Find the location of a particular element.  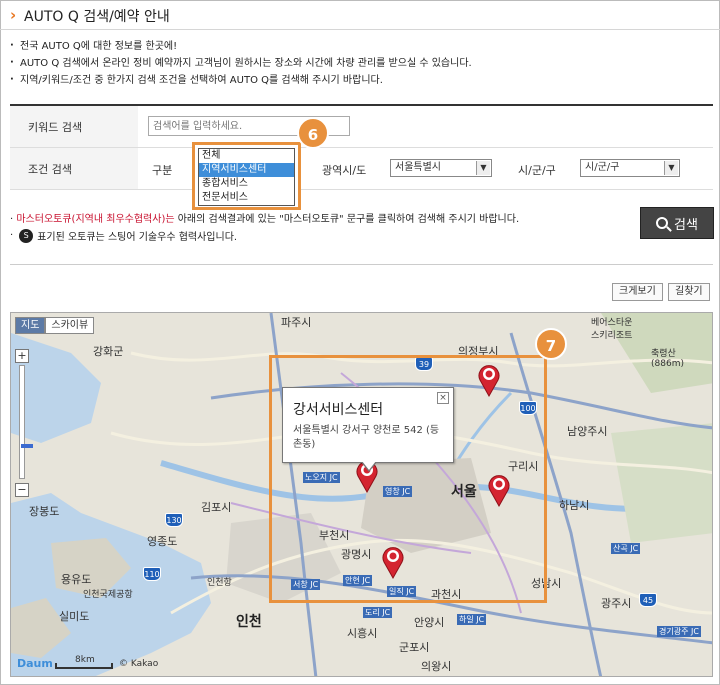

search-button: 검색 is located at coordinates (677, 223).